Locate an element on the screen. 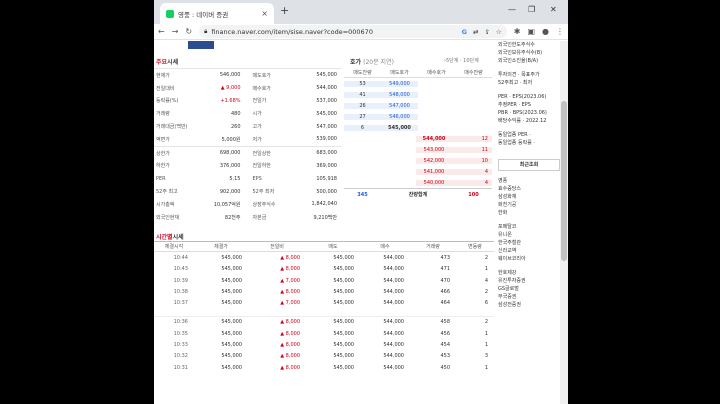 The height and width of the screenshot is (404, 720). sidebar-line: 한화 is located at coordinates (529, 213).